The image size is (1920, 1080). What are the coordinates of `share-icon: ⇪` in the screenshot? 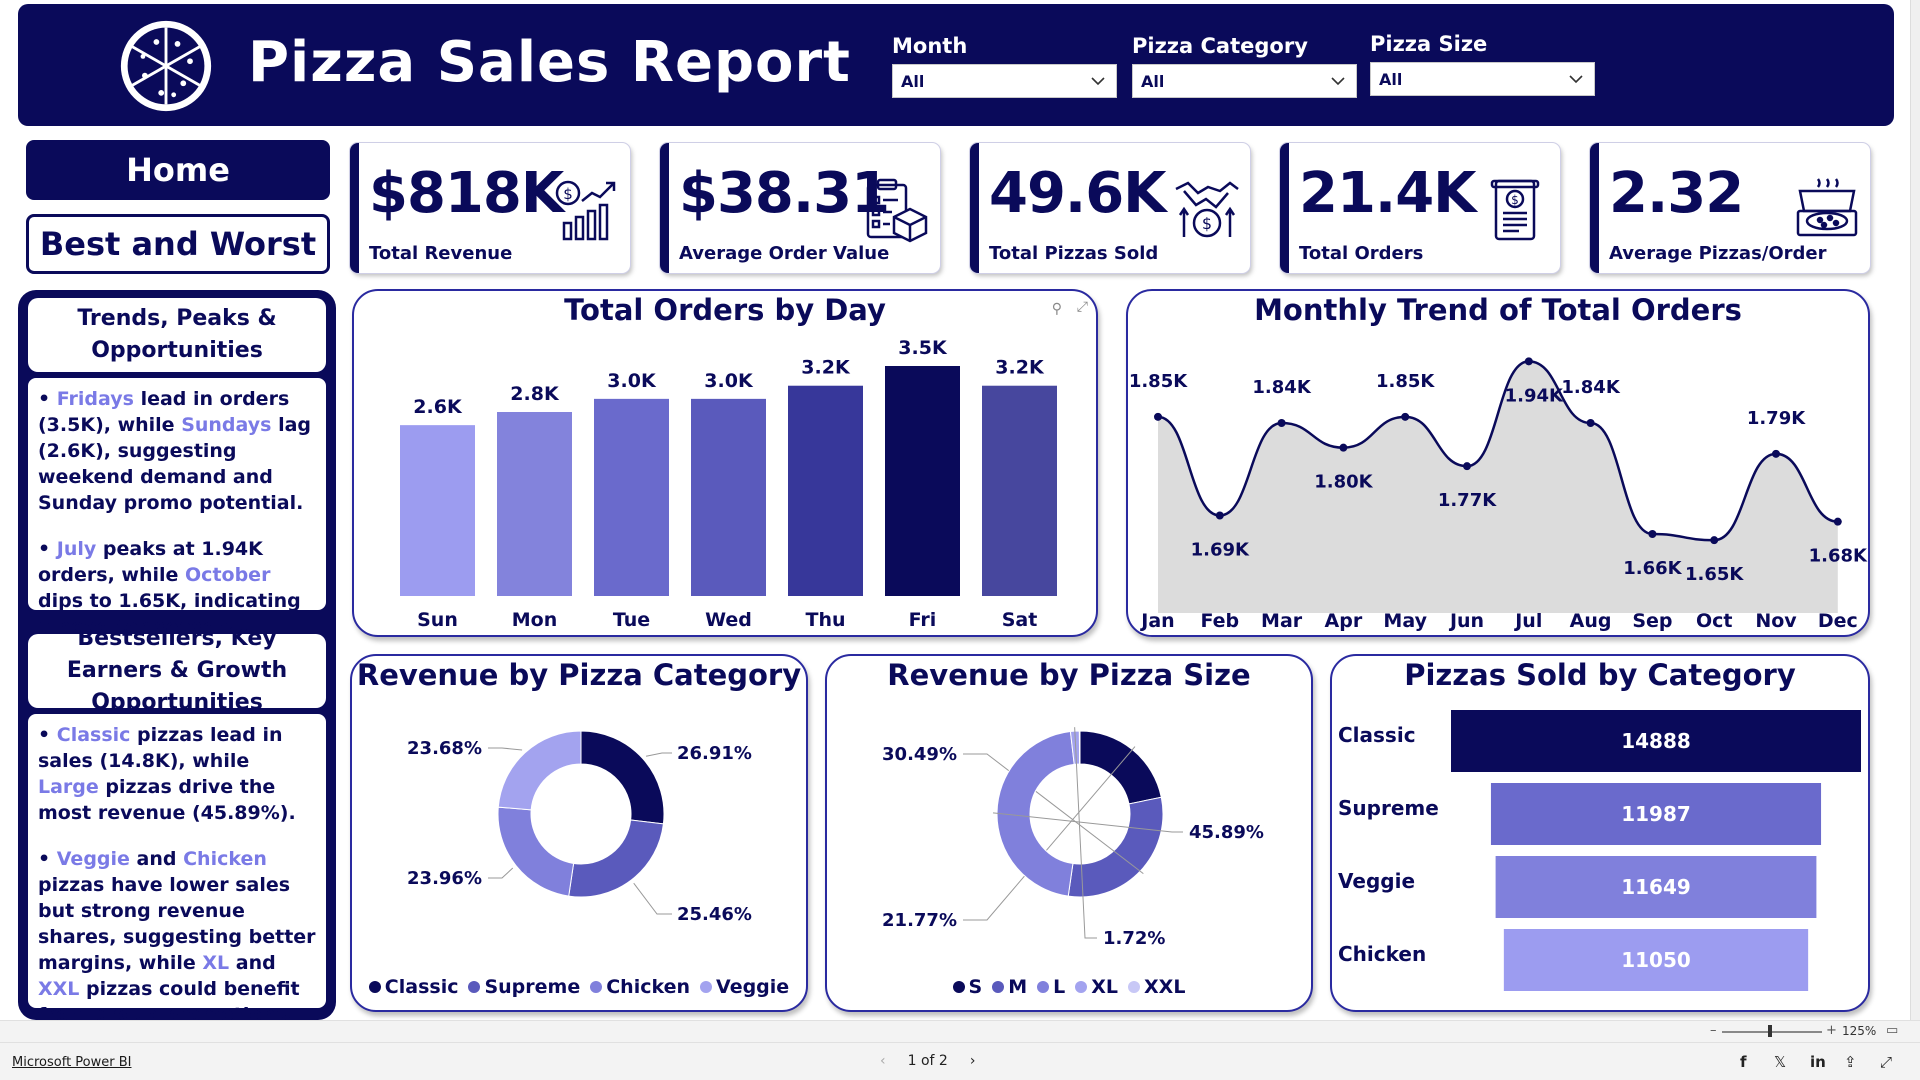 It's located at (1850, 1062).